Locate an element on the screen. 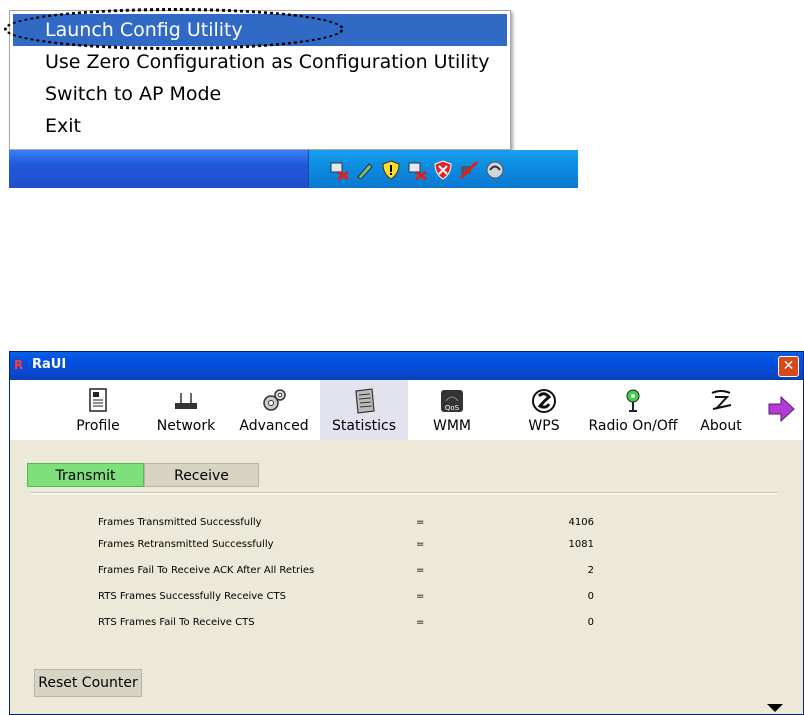  tab-about: About is located at coordinates (721, 410).